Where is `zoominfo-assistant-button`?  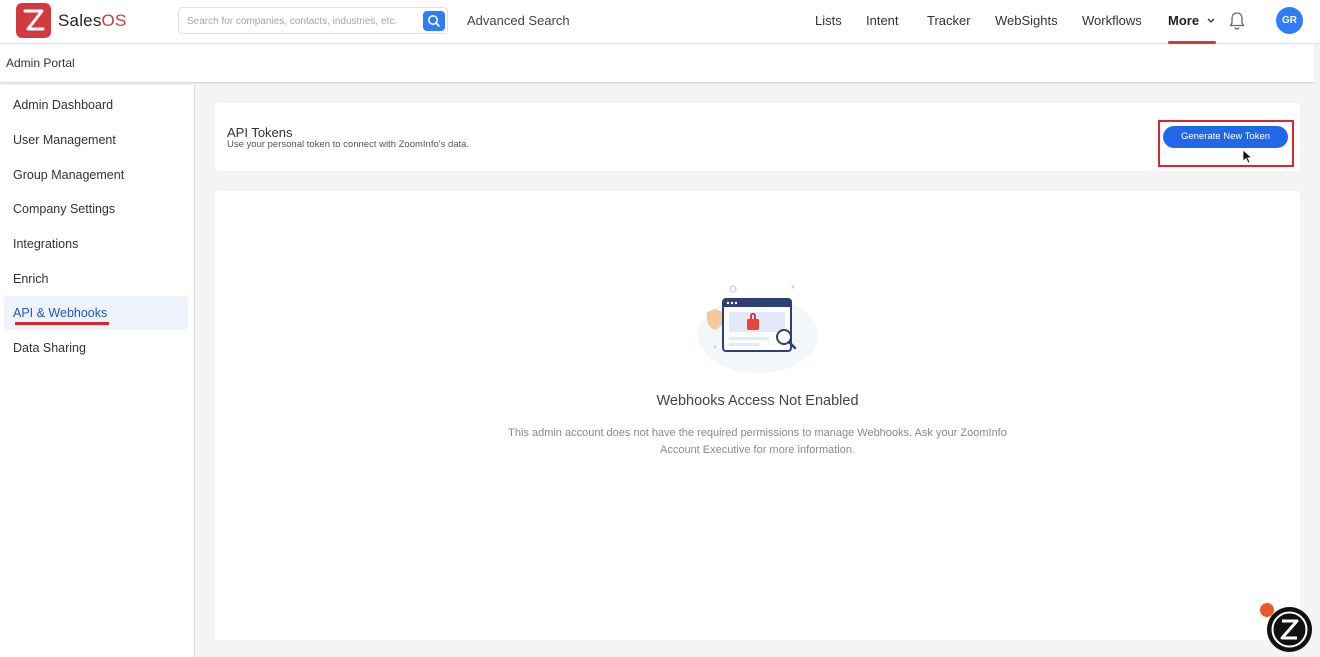 zoominfo-assistant-button is located at coordinates (1289, 629).